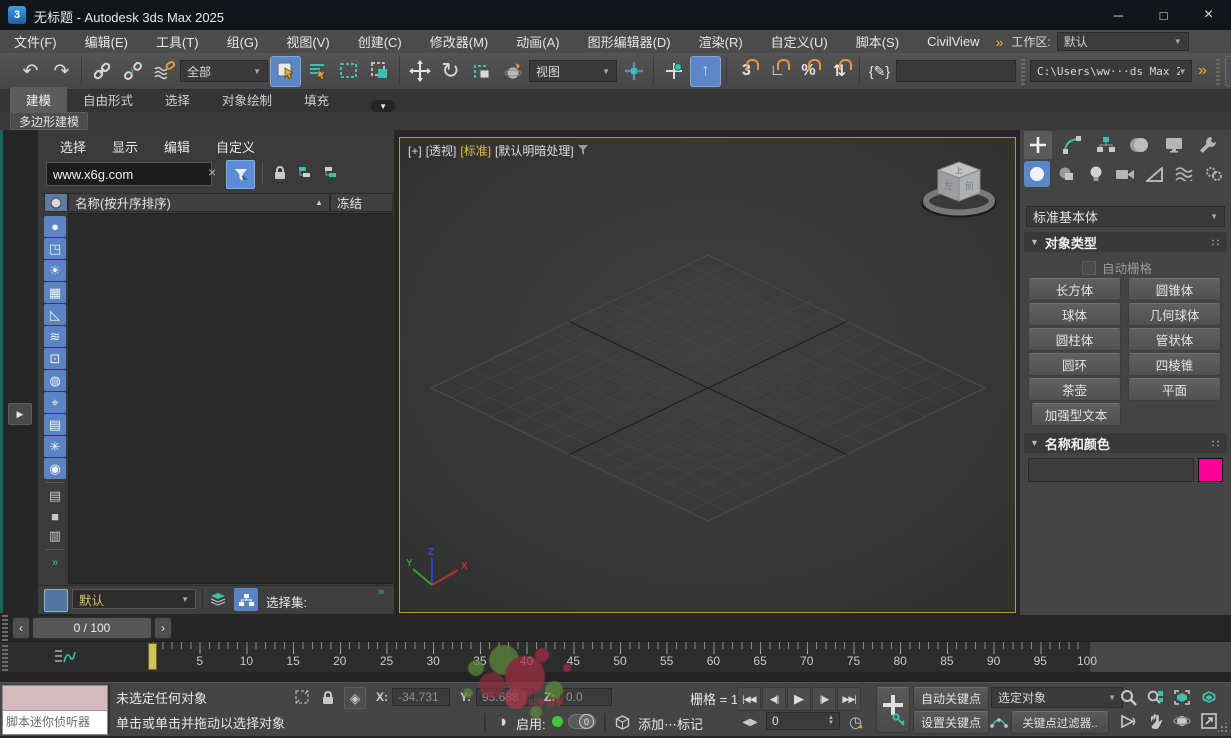 The width and height of the screenshot is (1231, 738). I want to click on tab-modify, so click(1072, 145).